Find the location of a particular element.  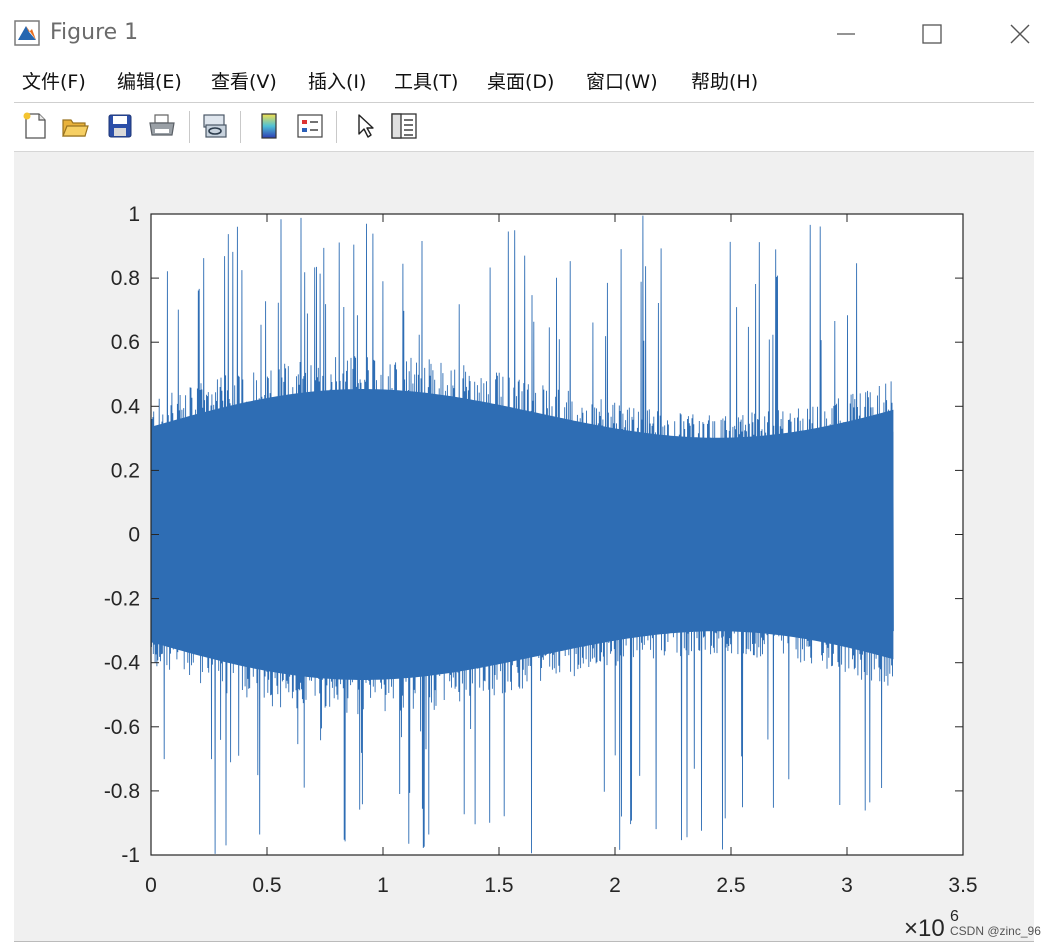

x-tick-label: 2.5 is located at coordinates (730, 885).